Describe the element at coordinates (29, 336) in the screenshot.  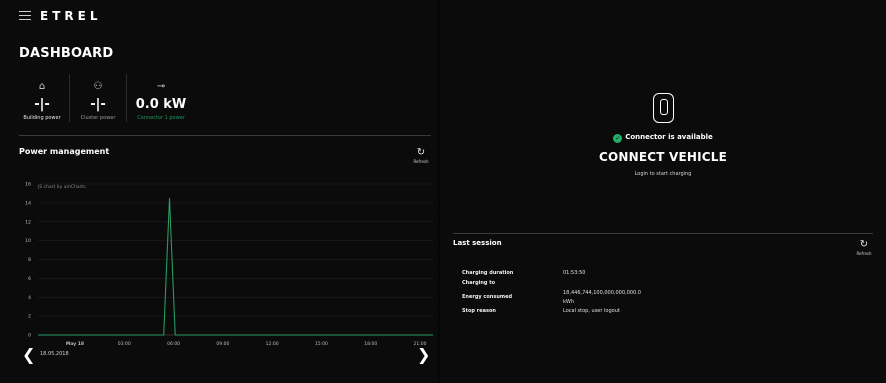
I see `y-tick-label: 0` at that location.